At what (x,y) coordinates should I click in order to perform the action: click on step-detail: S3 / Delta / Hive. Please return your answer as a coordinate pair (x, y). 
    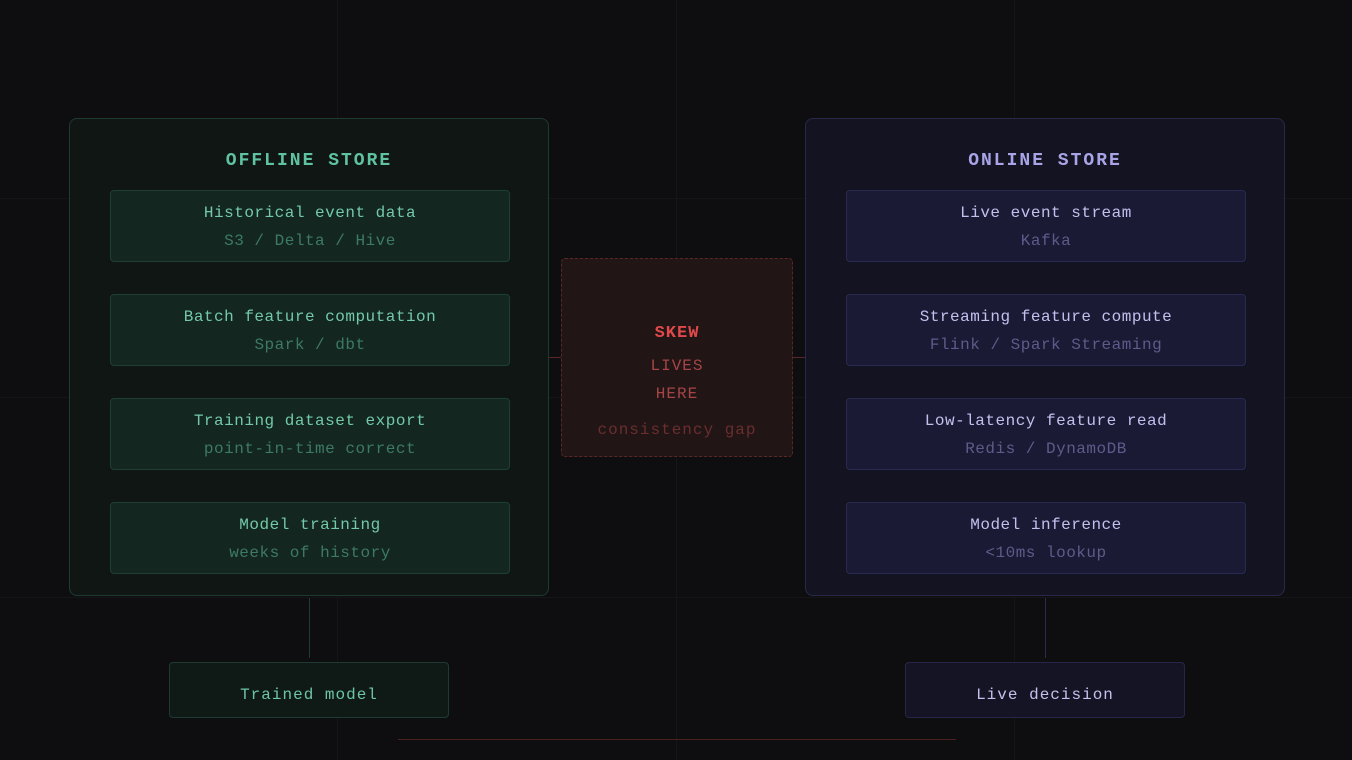
    Looking at the image, I should click on (310, 241).